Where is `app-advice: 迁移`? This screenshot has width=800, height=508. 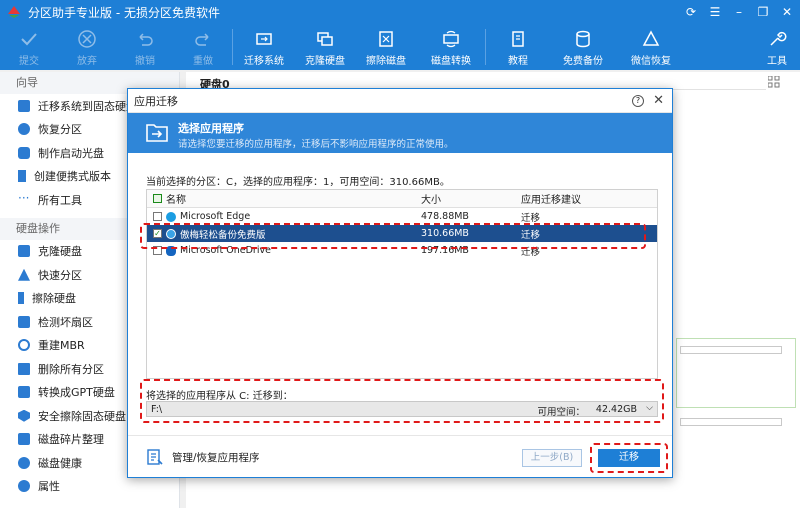 app-advice: 迁移 is located at coordinates (531, 218).